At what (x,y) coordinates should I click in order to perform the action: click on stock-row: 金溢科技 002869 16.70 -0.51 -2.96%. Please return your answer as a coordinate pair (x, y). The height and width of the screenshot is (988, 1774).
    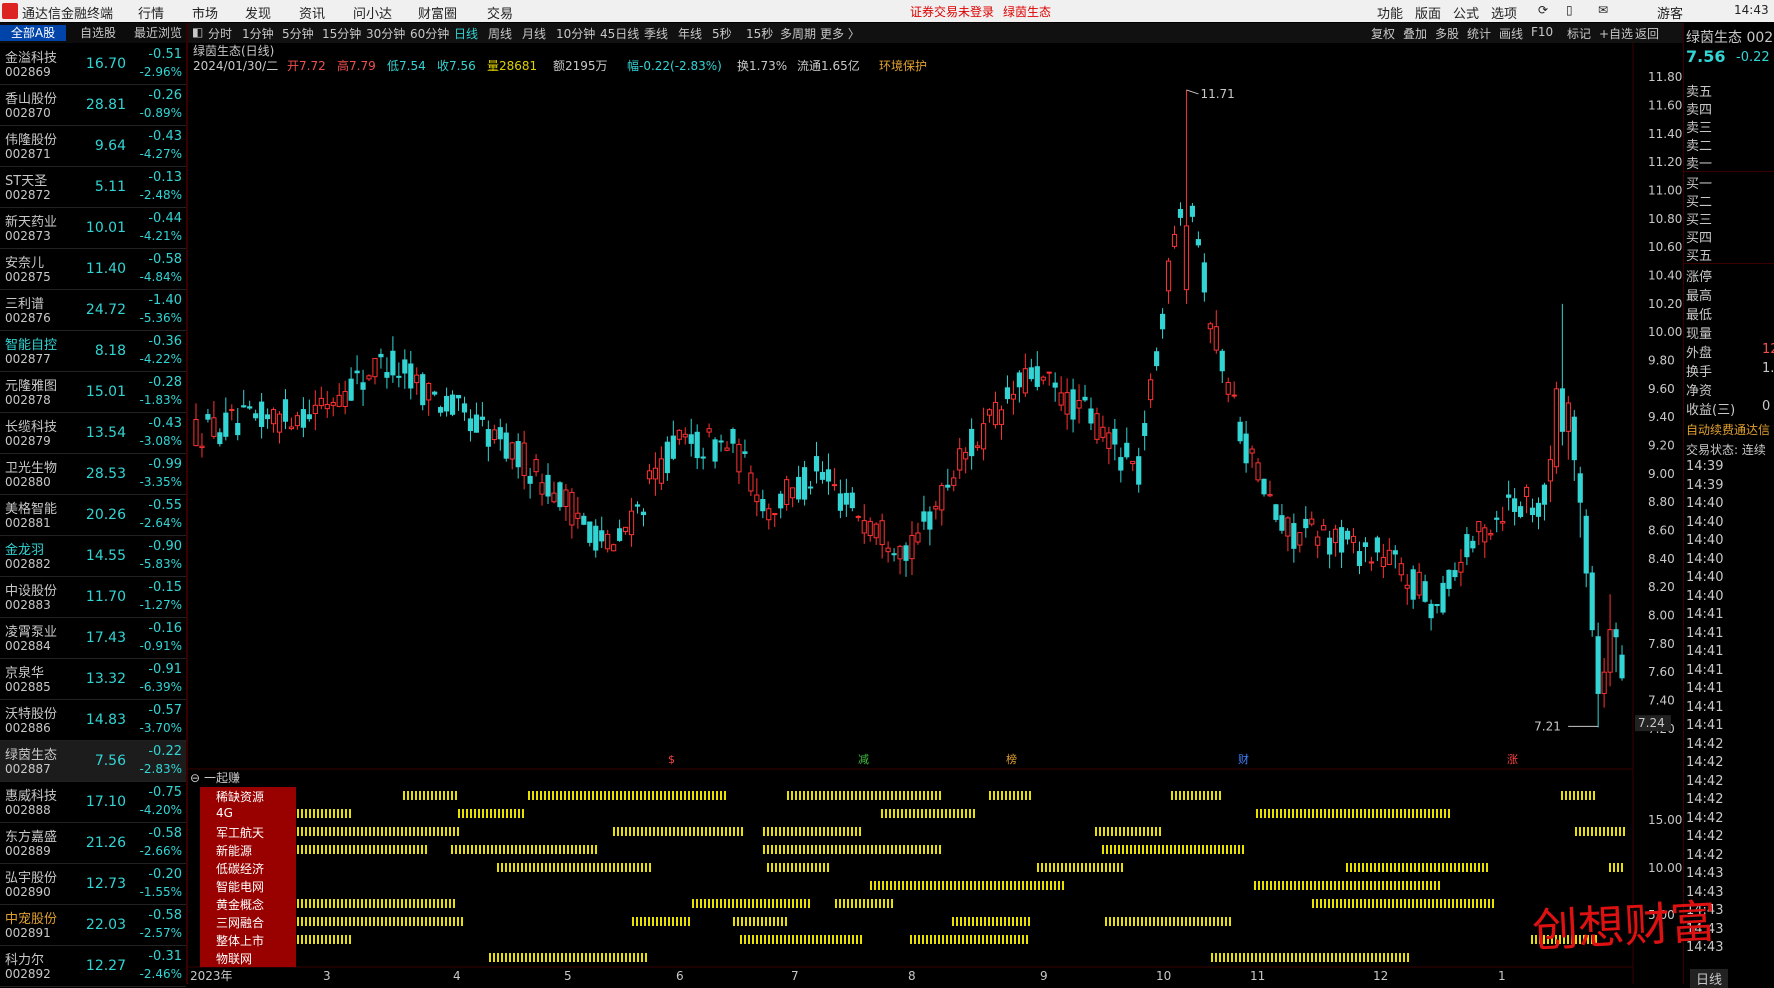
    Looking at the image, I should click on (93, 64).